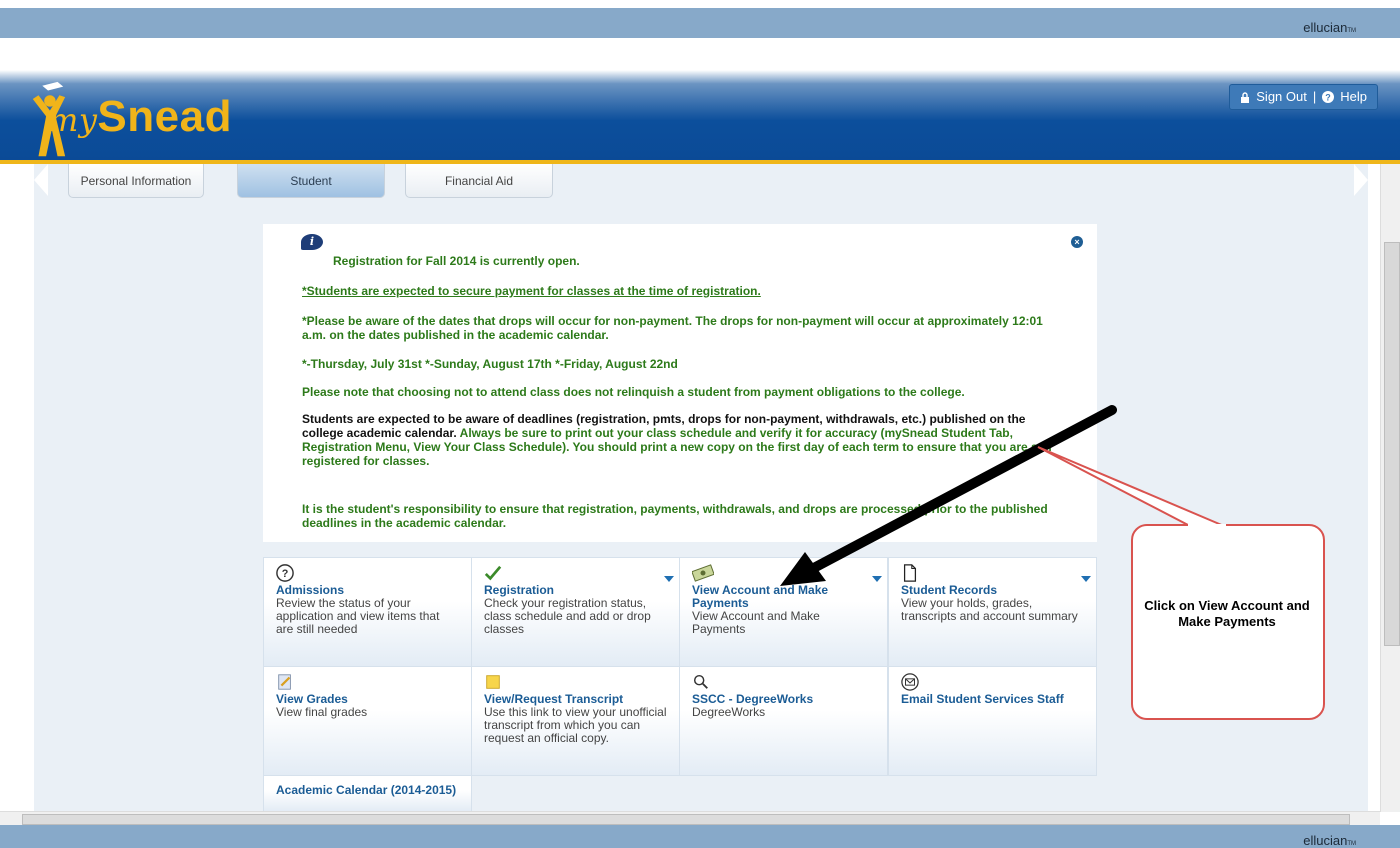 The height and width of the screenshot is (848, 1400). What do you see at coordinates (910, 682) in the screenshot?
I see `envelope-icon` at bounding box center [910, 682].